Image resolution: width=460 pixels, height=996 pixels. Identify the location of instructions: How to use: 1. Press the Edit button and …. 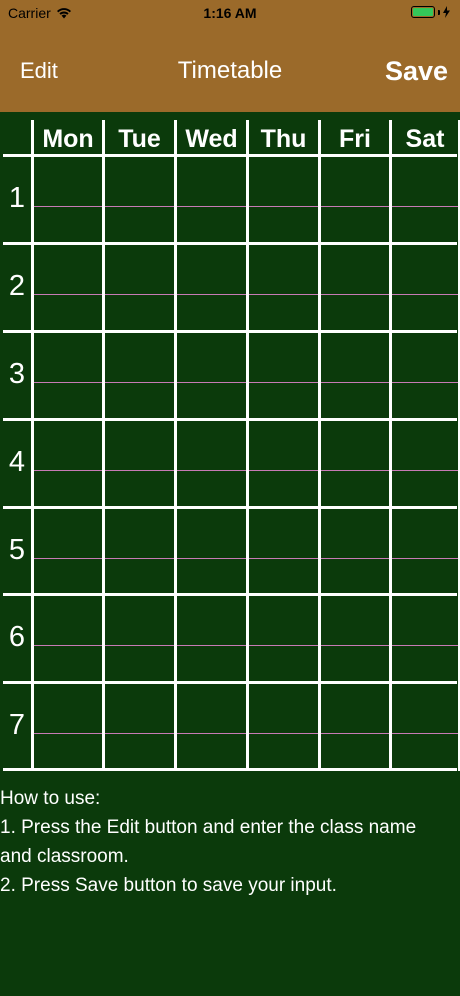
(230, 842).